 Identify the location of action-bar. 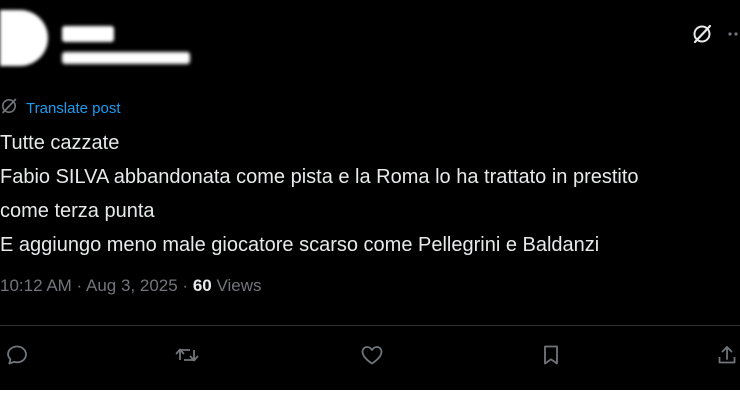
(370, 358).